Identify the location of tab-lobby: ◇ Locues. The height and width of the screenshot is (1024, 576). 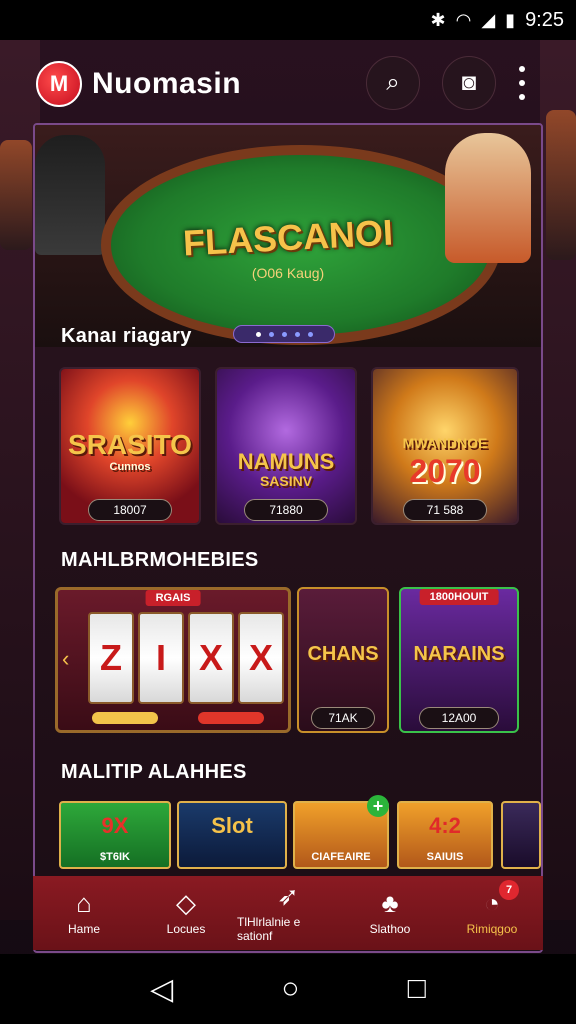
(186, 913).